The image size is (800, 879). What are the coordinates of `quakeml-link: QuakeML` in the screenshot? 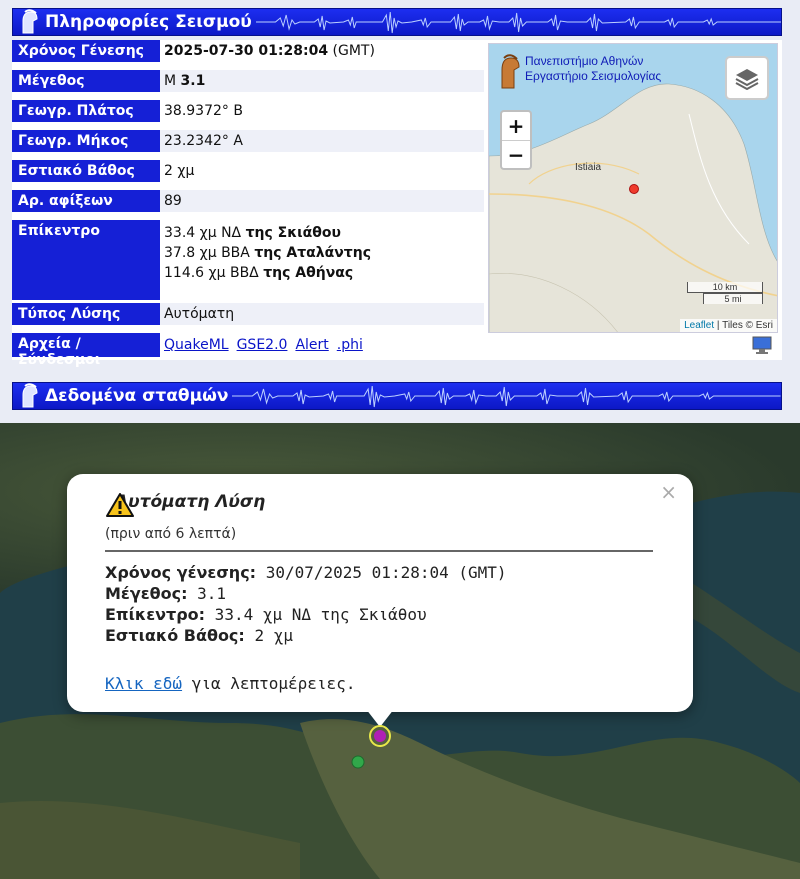 It's located at (196, 345).